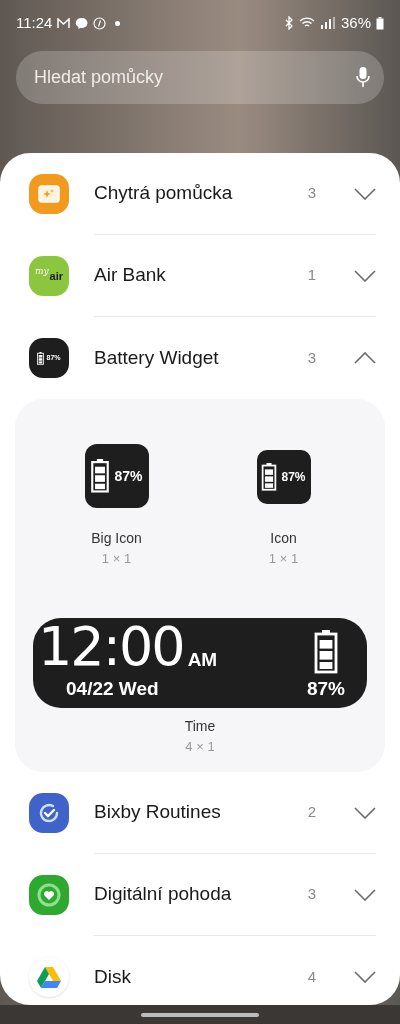 The height and width of the screenshot is (1024, 400). I want to click on wifi-icon, so click(306, 23).